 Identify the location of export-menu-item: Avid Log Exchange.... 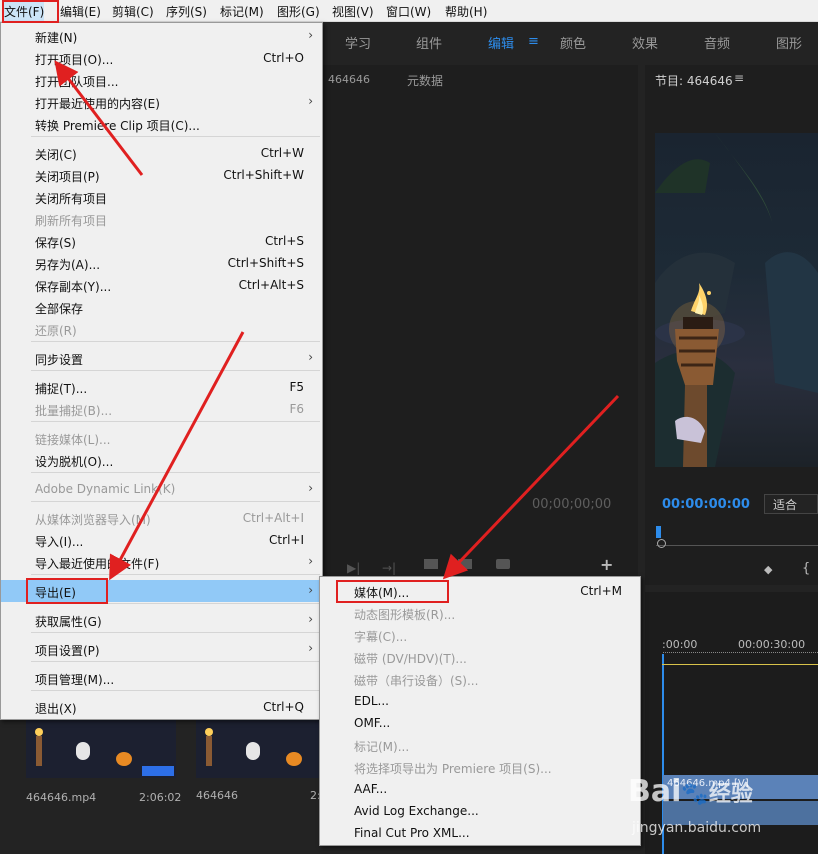
(480, 811).